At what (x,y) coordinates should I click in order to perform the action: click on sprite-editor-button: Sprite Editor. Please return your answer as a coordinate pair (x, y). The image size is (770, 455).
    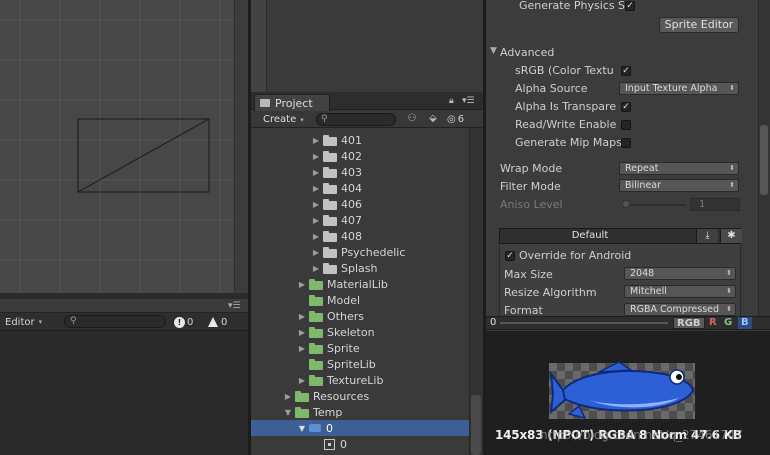
    Looking at the image, I should click on (699, 25).